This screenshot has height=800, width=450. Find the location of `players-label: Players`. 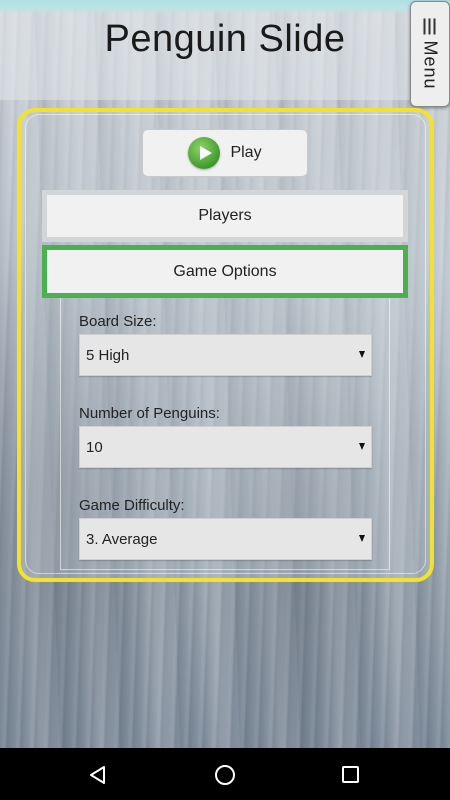

players-label: Players is located at coordinates (225, 215).